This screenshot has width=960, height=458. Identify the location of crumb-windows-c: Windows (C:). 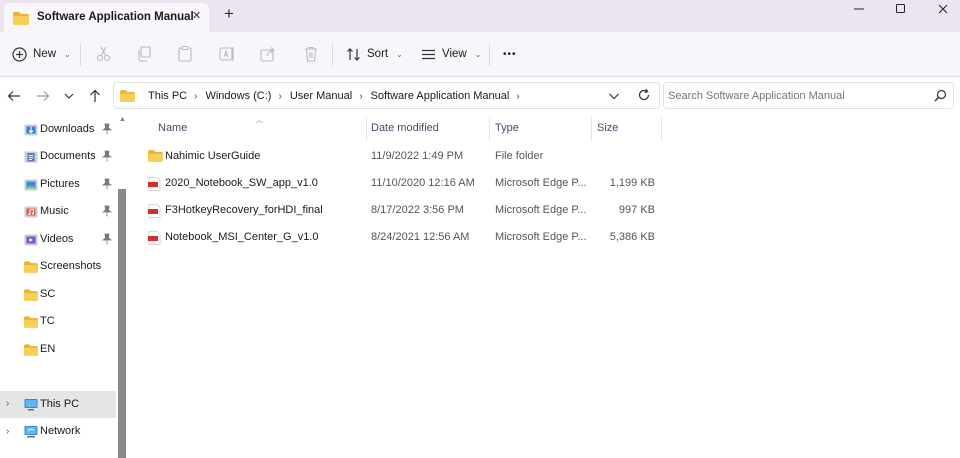
(238, 96).